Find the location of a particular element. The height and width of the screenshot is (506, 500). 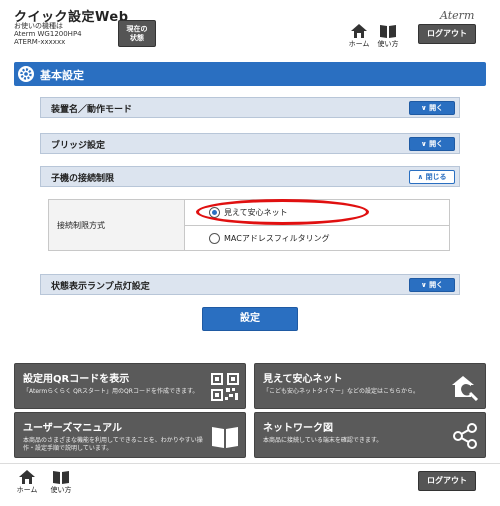

setting-label: ブリッジ設定 is located at coordinates (78, 146).